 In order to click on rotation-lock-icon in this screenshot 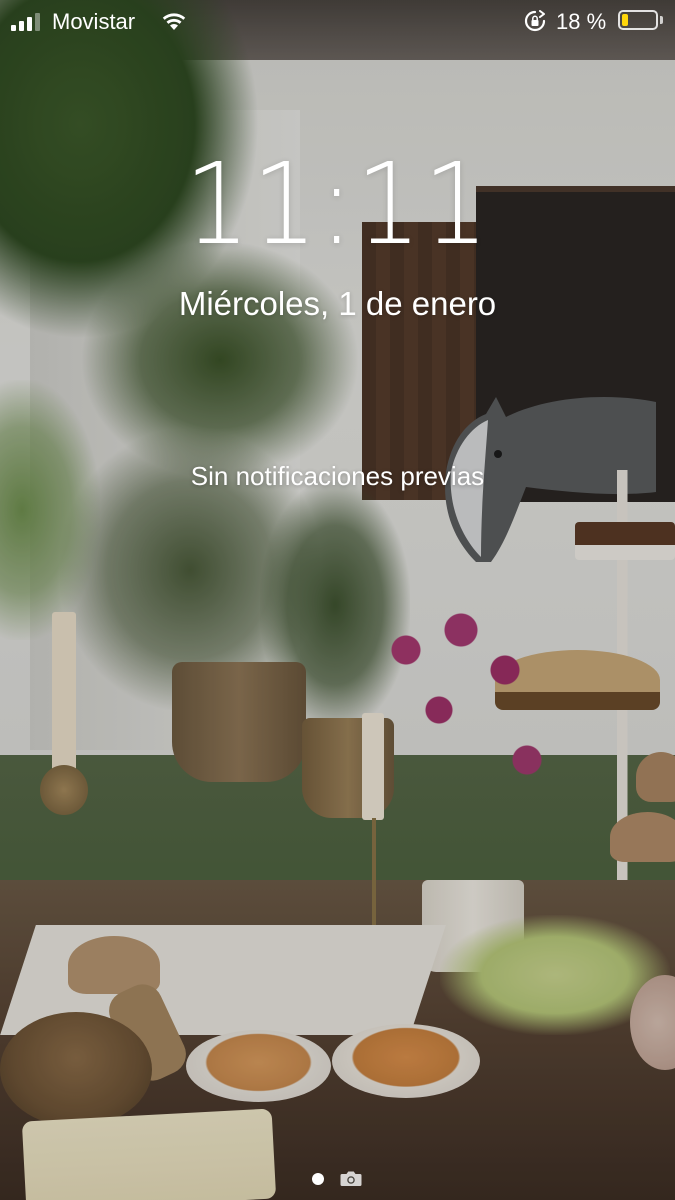, I will do `click(535, 21)`.